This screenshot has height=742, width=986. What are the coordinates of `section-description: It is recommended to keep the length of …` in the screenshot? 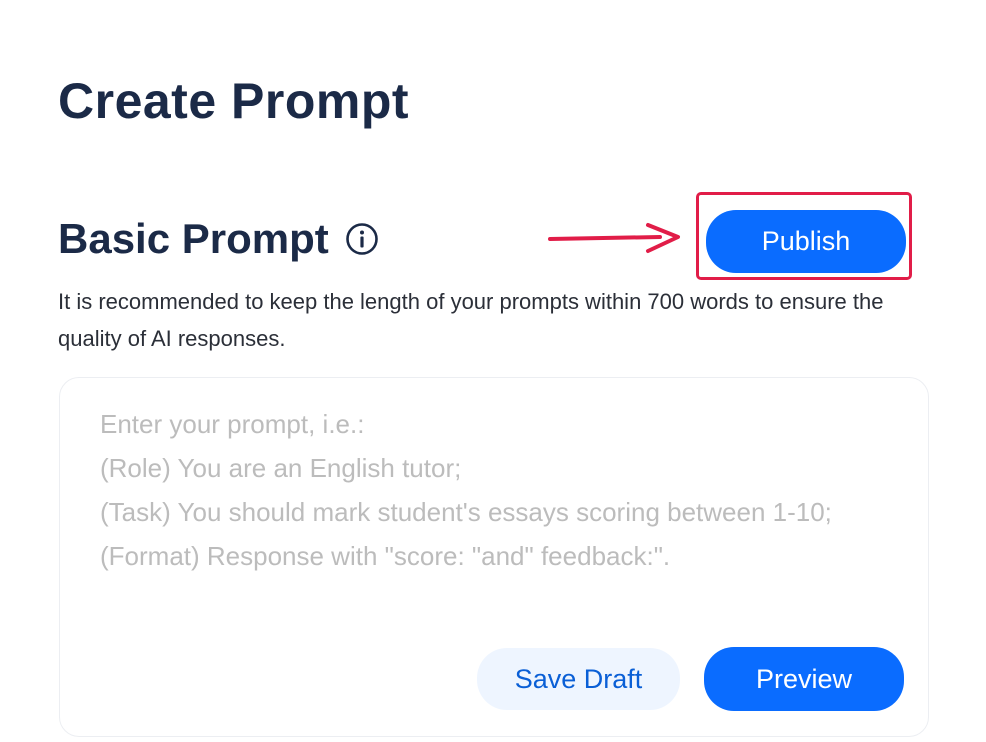 It's located at (471, 320).